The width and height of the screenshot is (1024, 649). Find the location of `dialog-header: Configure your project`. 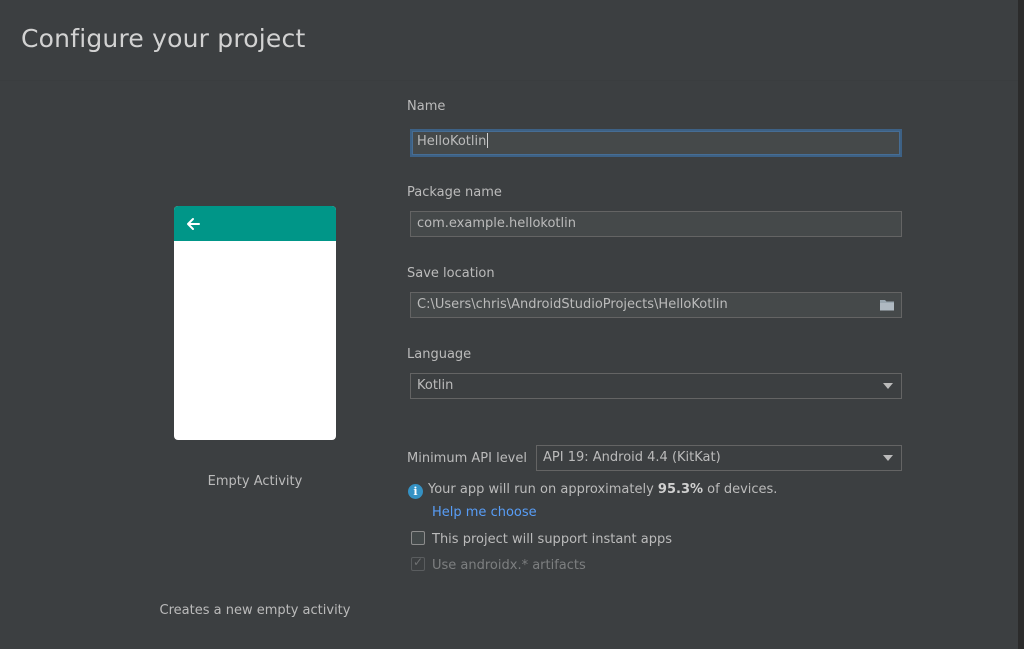

dialog-header: Configure your project is located at coordinates (509, 40).